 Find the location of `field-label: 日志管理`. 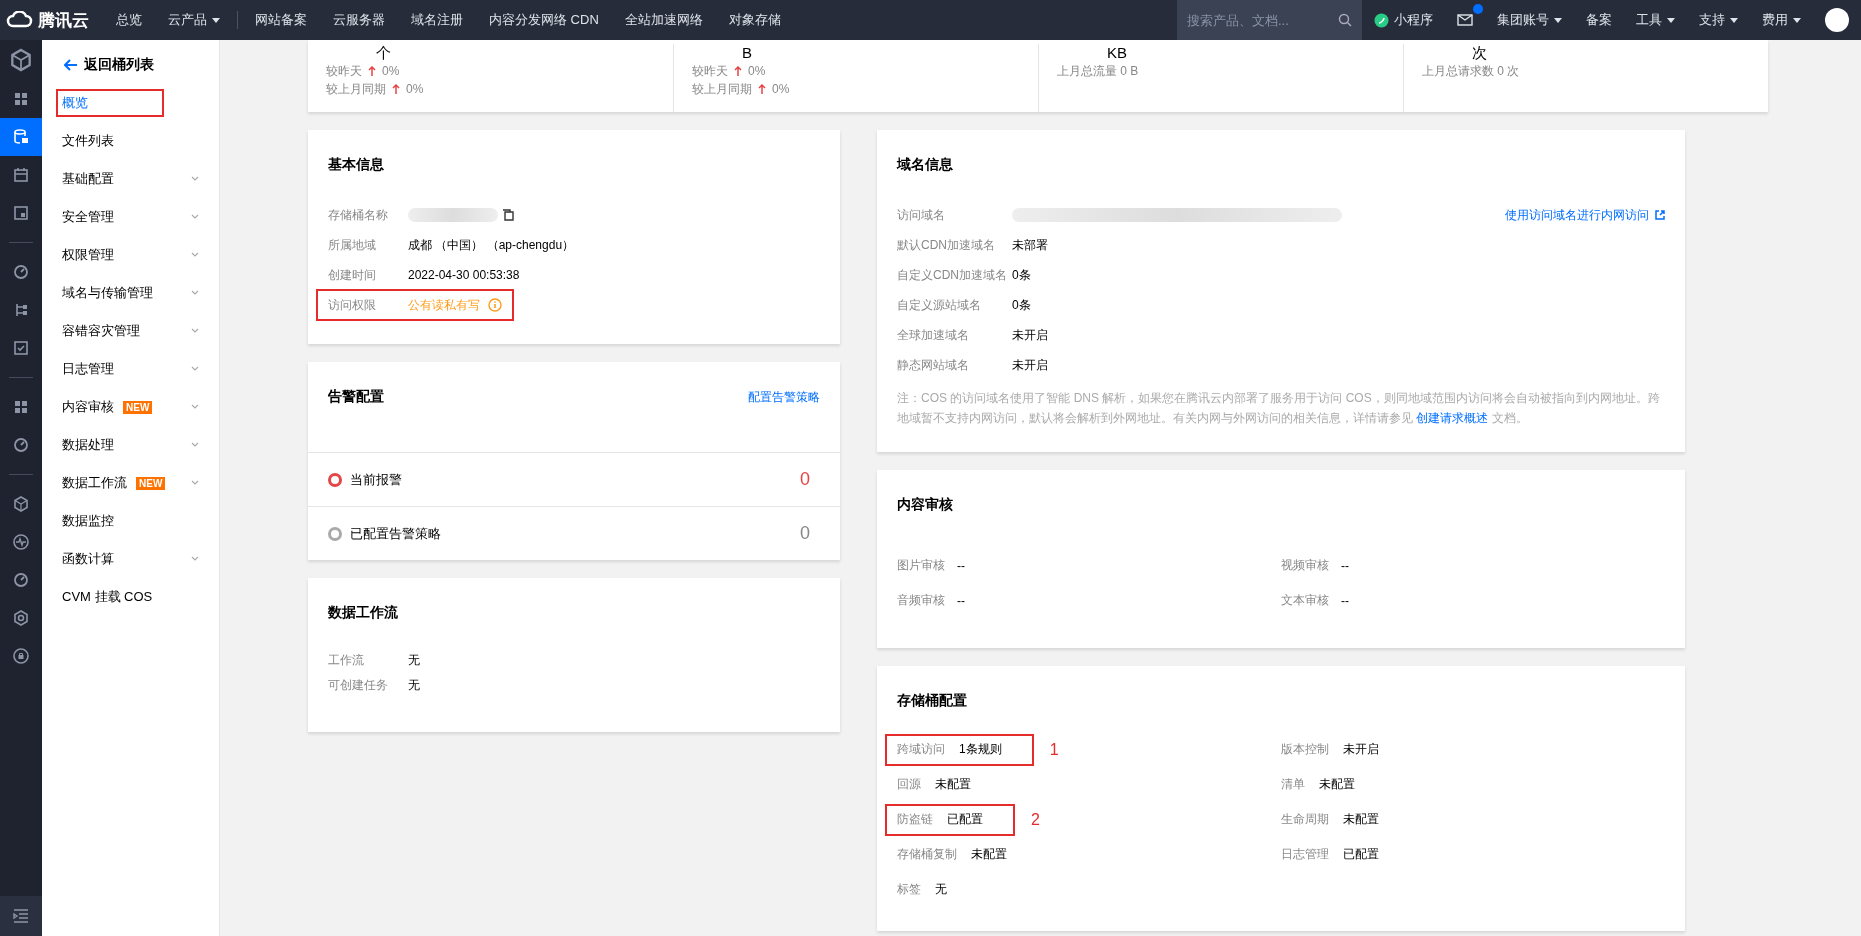

field-label: 日志管理 is located at coordinates (1305, 854).